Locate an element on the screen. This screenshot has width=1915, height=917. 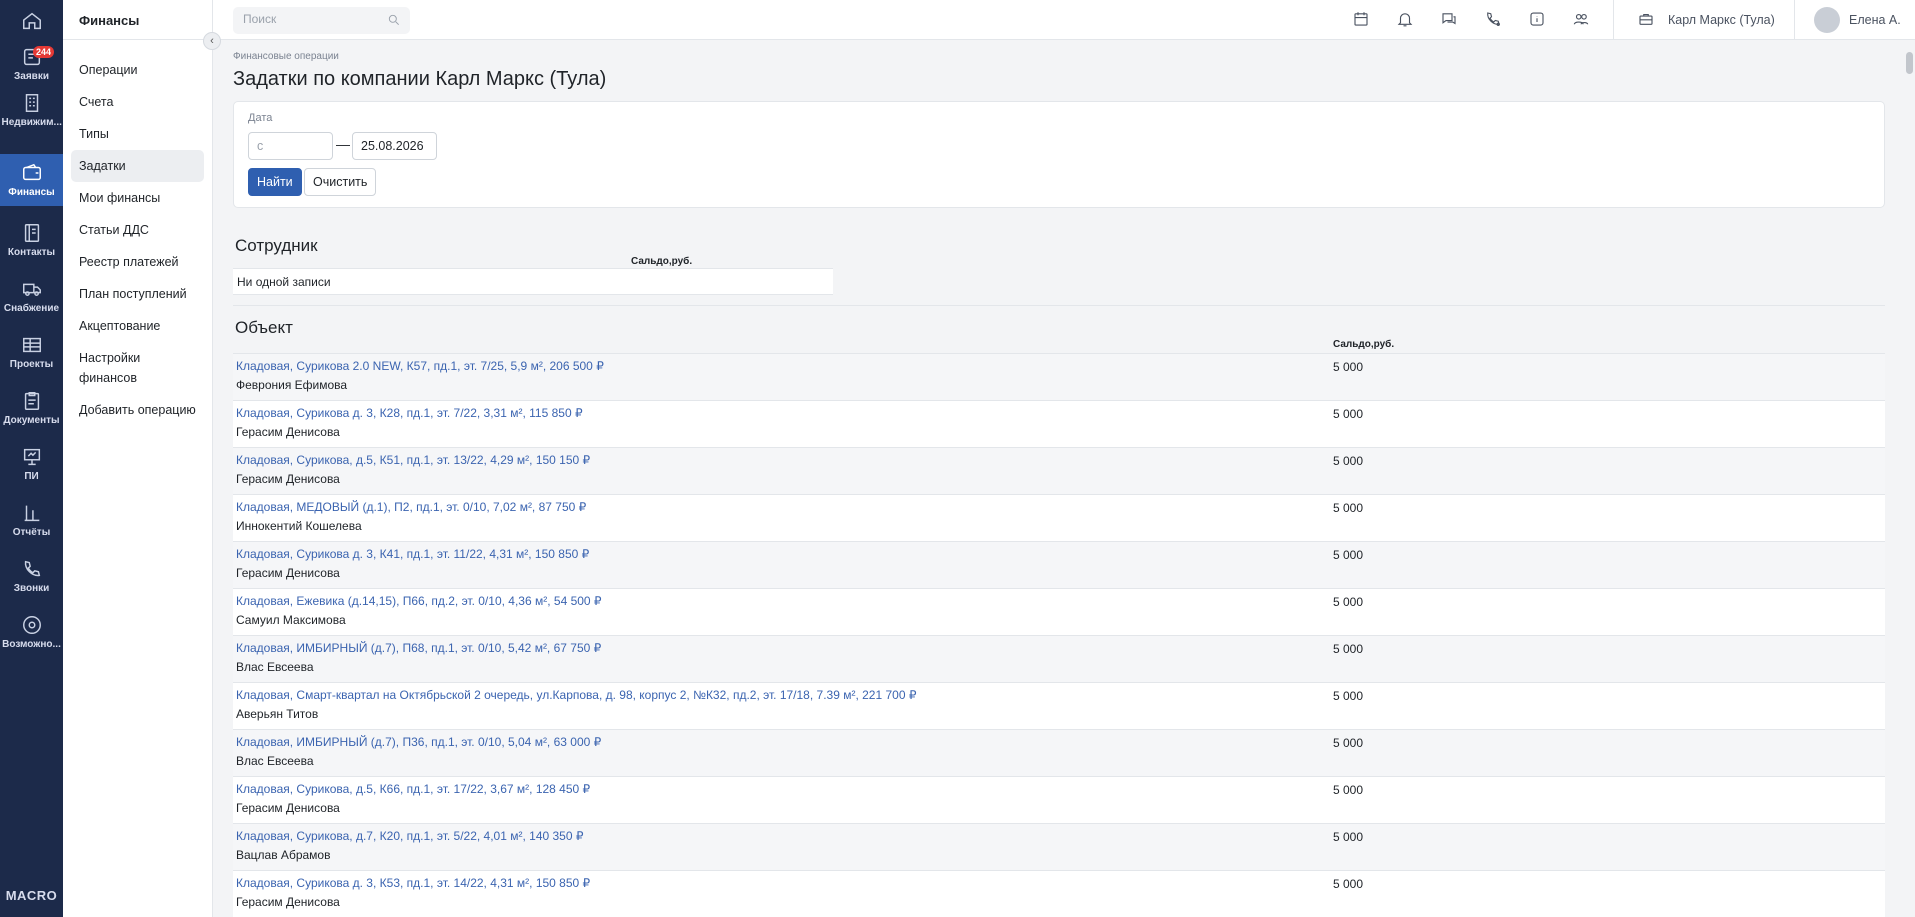
client-name: Иннокентий Кошелева is located at coordinates (299, 526).